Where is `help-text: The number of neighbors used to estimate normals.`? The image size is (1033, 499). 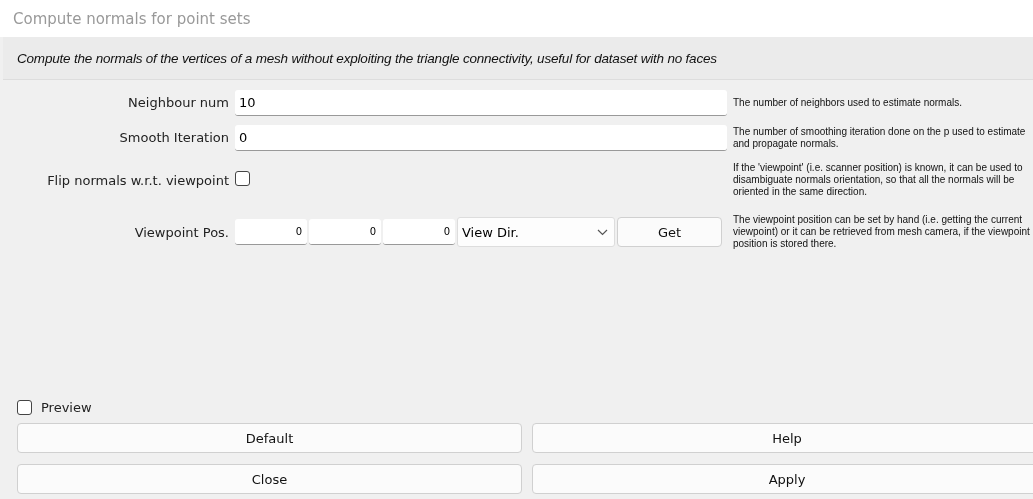
help-text: The number of neighbors used to estimate normals. is located at coordinates (848, 102).